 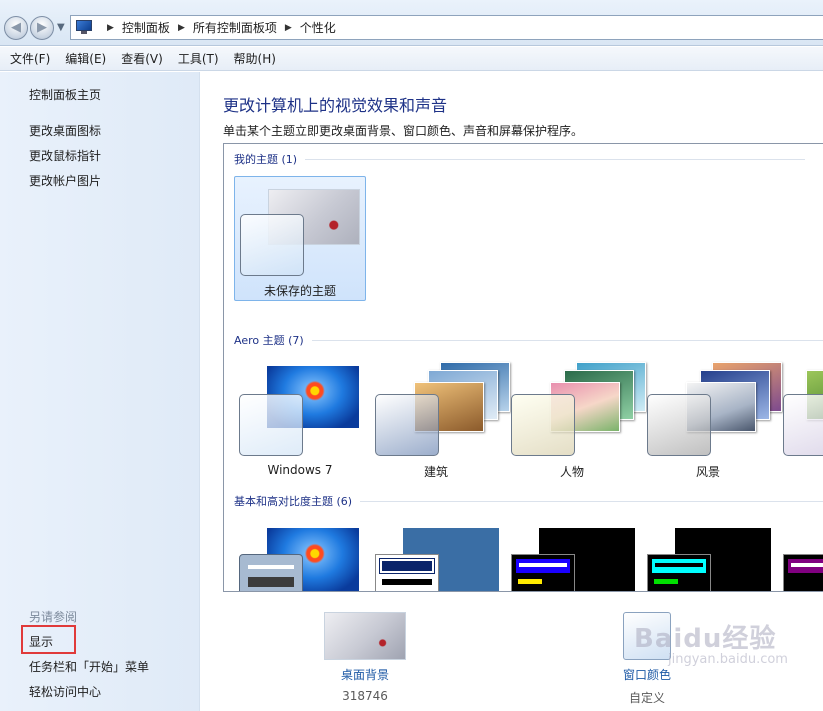 What do you see at coordinates (365, 636) in the screenshot?
I see `desktop-background-thumbnail` at bounding box center [365, 636].